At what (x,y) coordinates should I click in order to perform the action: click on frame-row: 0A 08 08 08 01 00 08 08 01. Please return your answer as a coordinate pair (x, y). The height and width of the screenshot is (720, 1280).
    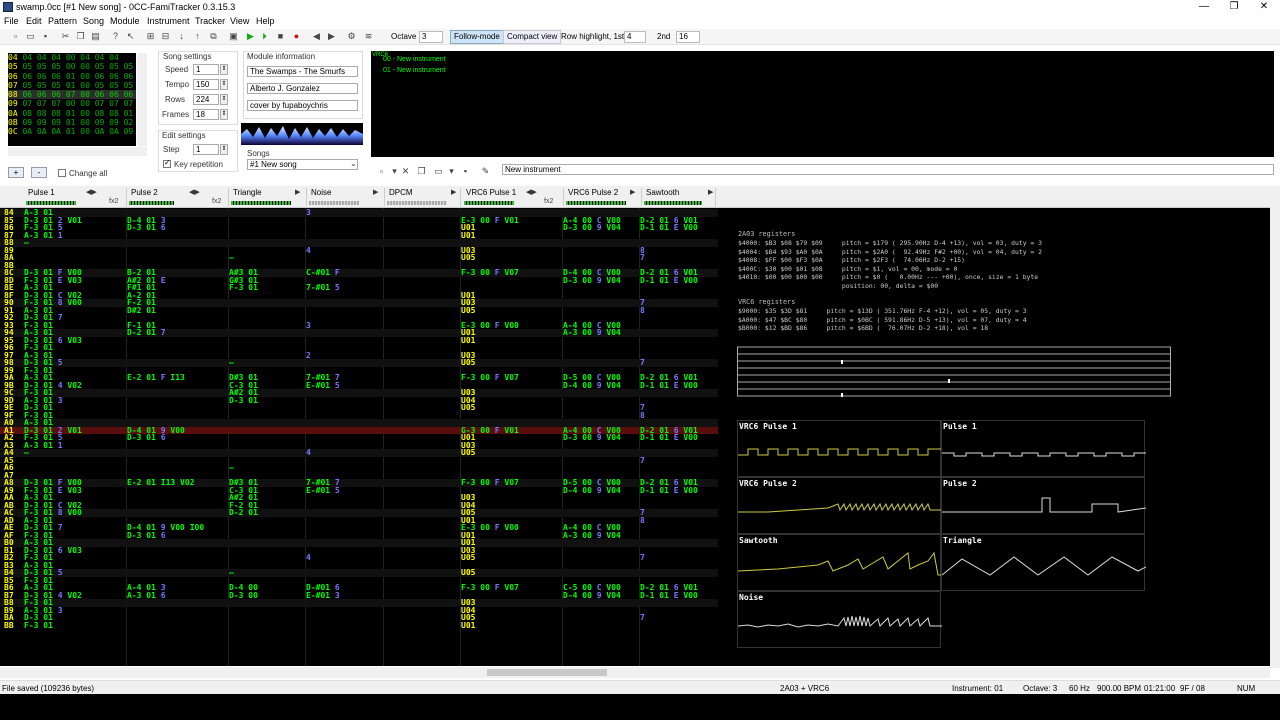
    Looking at the image, I should click on (72, 113).